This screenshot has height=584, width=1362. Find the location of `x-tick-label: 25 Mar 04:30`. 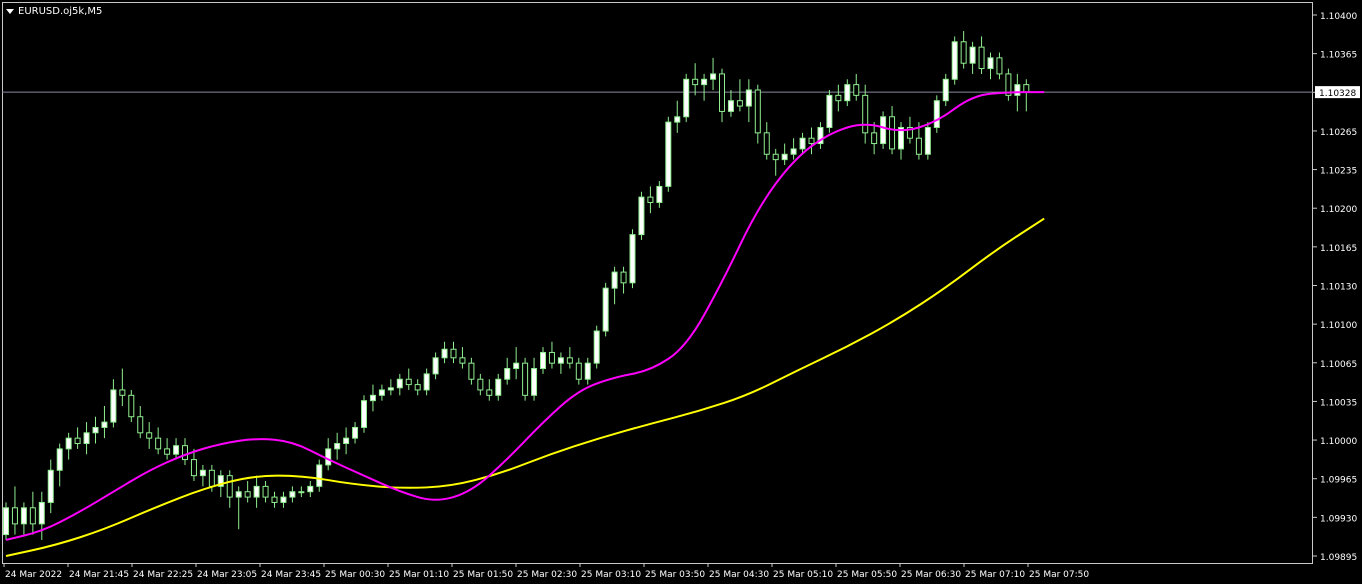

x-tick-label: 25 Mar 04:30 is located at coordinates (739, 575).